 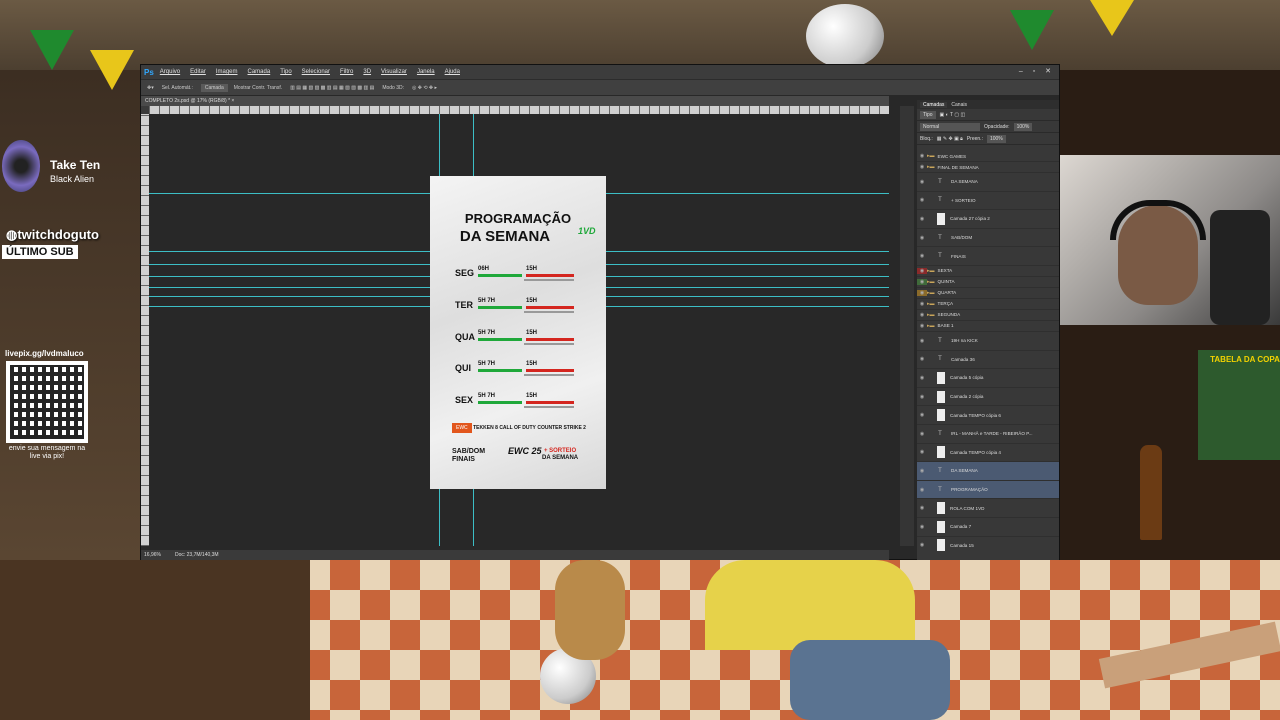 I want to click on document-tab: COMPLETO 2s.psd @ 17% (RGB/8) * ×, so click(x=515, y=101).